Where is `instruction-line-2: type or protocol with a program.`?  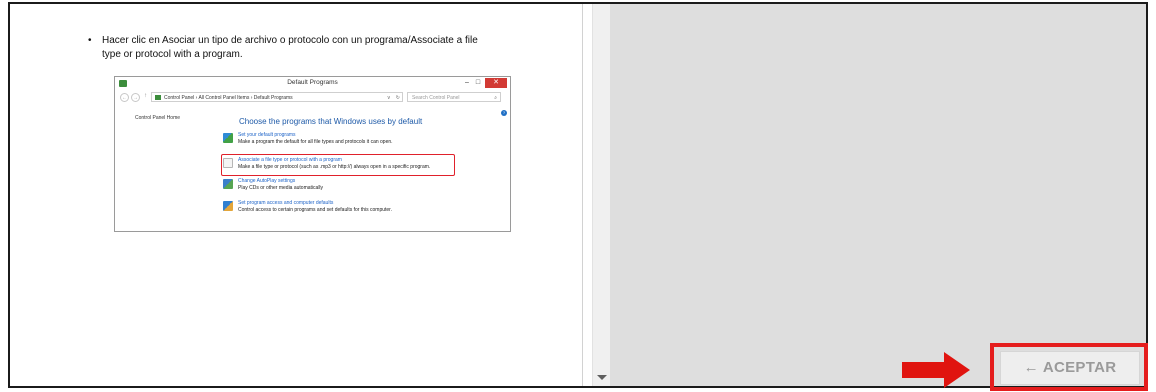 instruction-line-2: type or protocol with a program. is located at coordinates (172, 54).